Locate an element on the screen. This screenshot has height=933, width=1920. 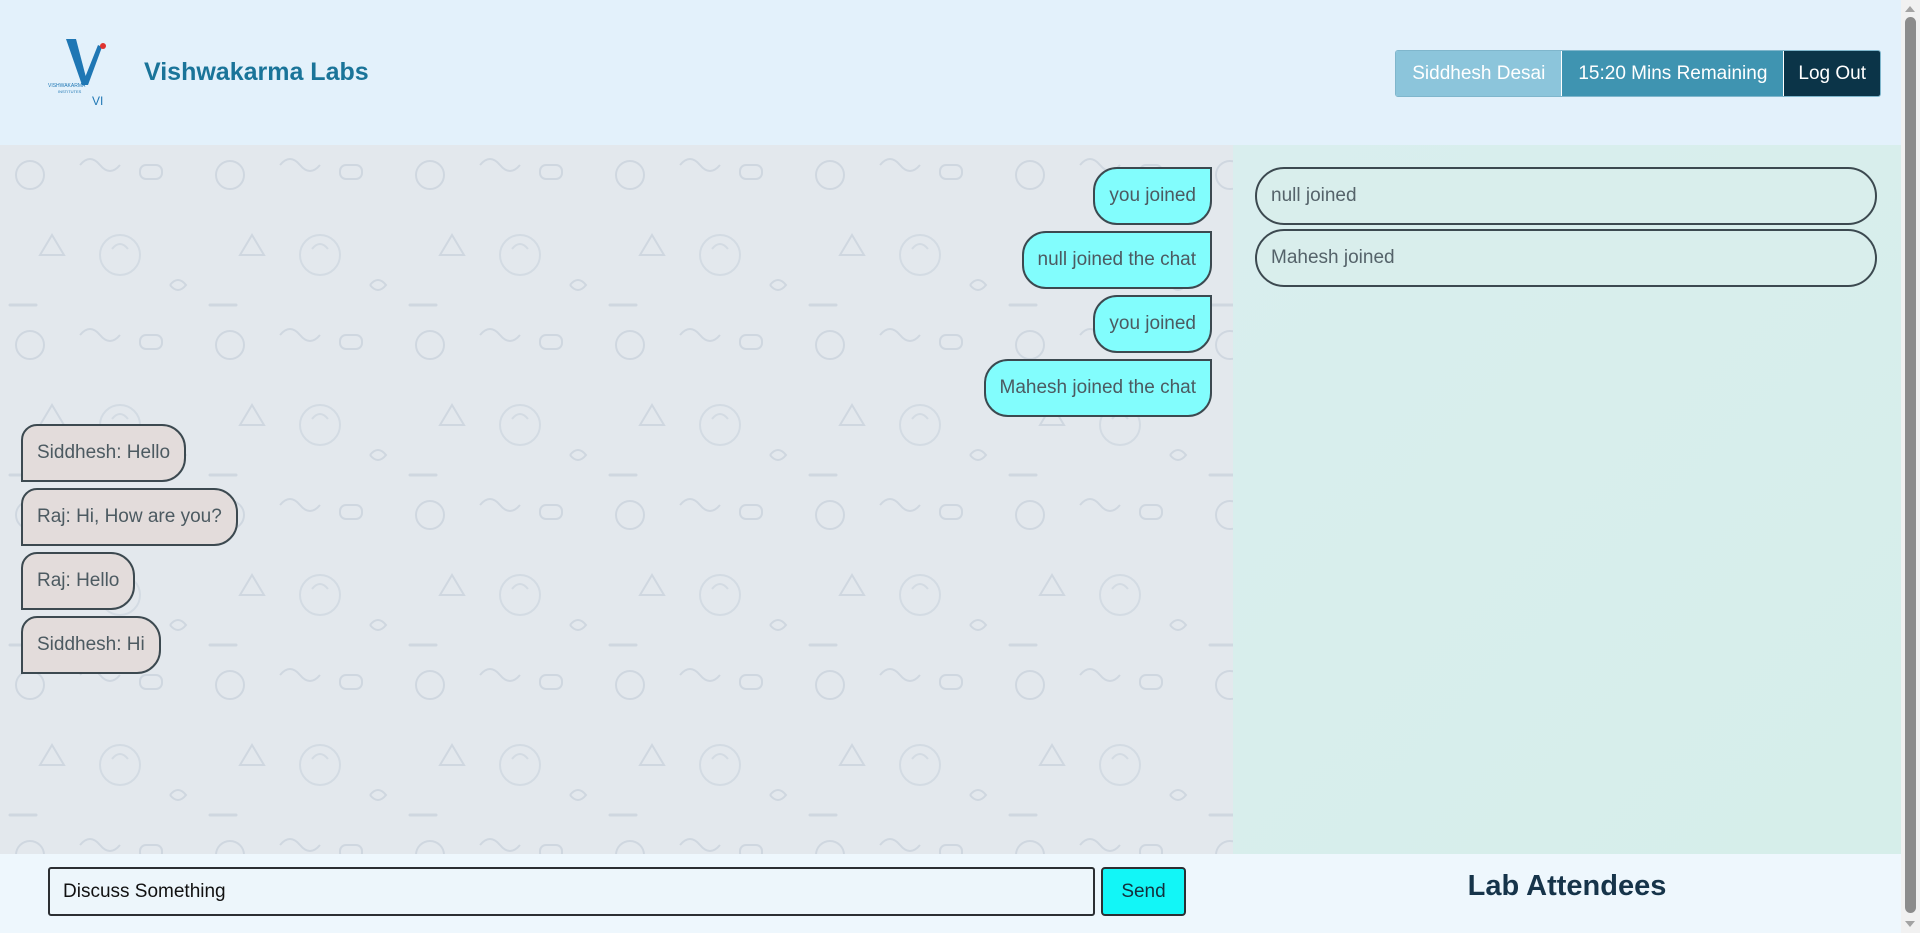
logout-button: Log Out is located at coordinates (1832, 73).